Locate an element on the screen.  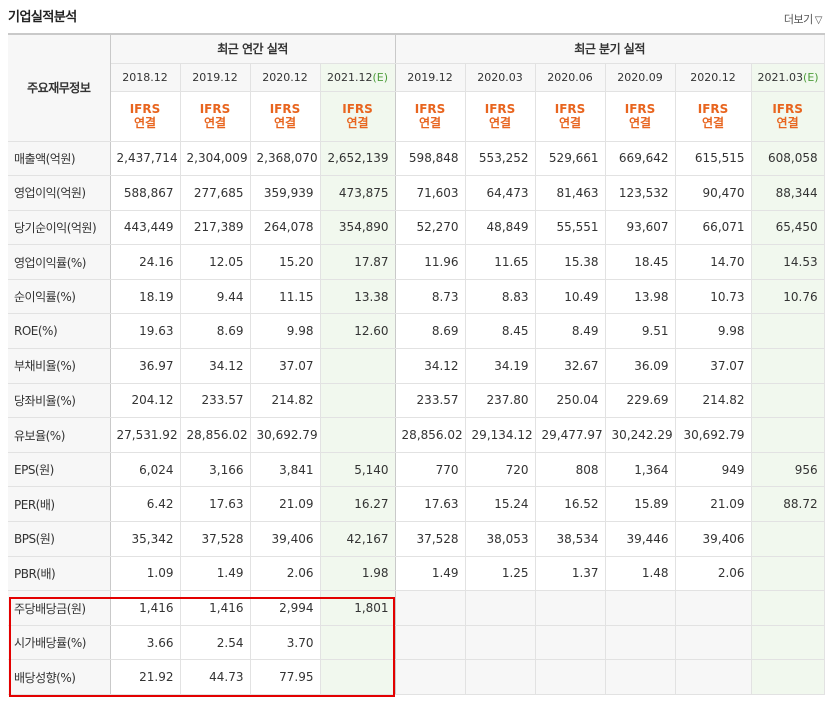
table-cell: 217,389 is located at coordinates (215, 228).